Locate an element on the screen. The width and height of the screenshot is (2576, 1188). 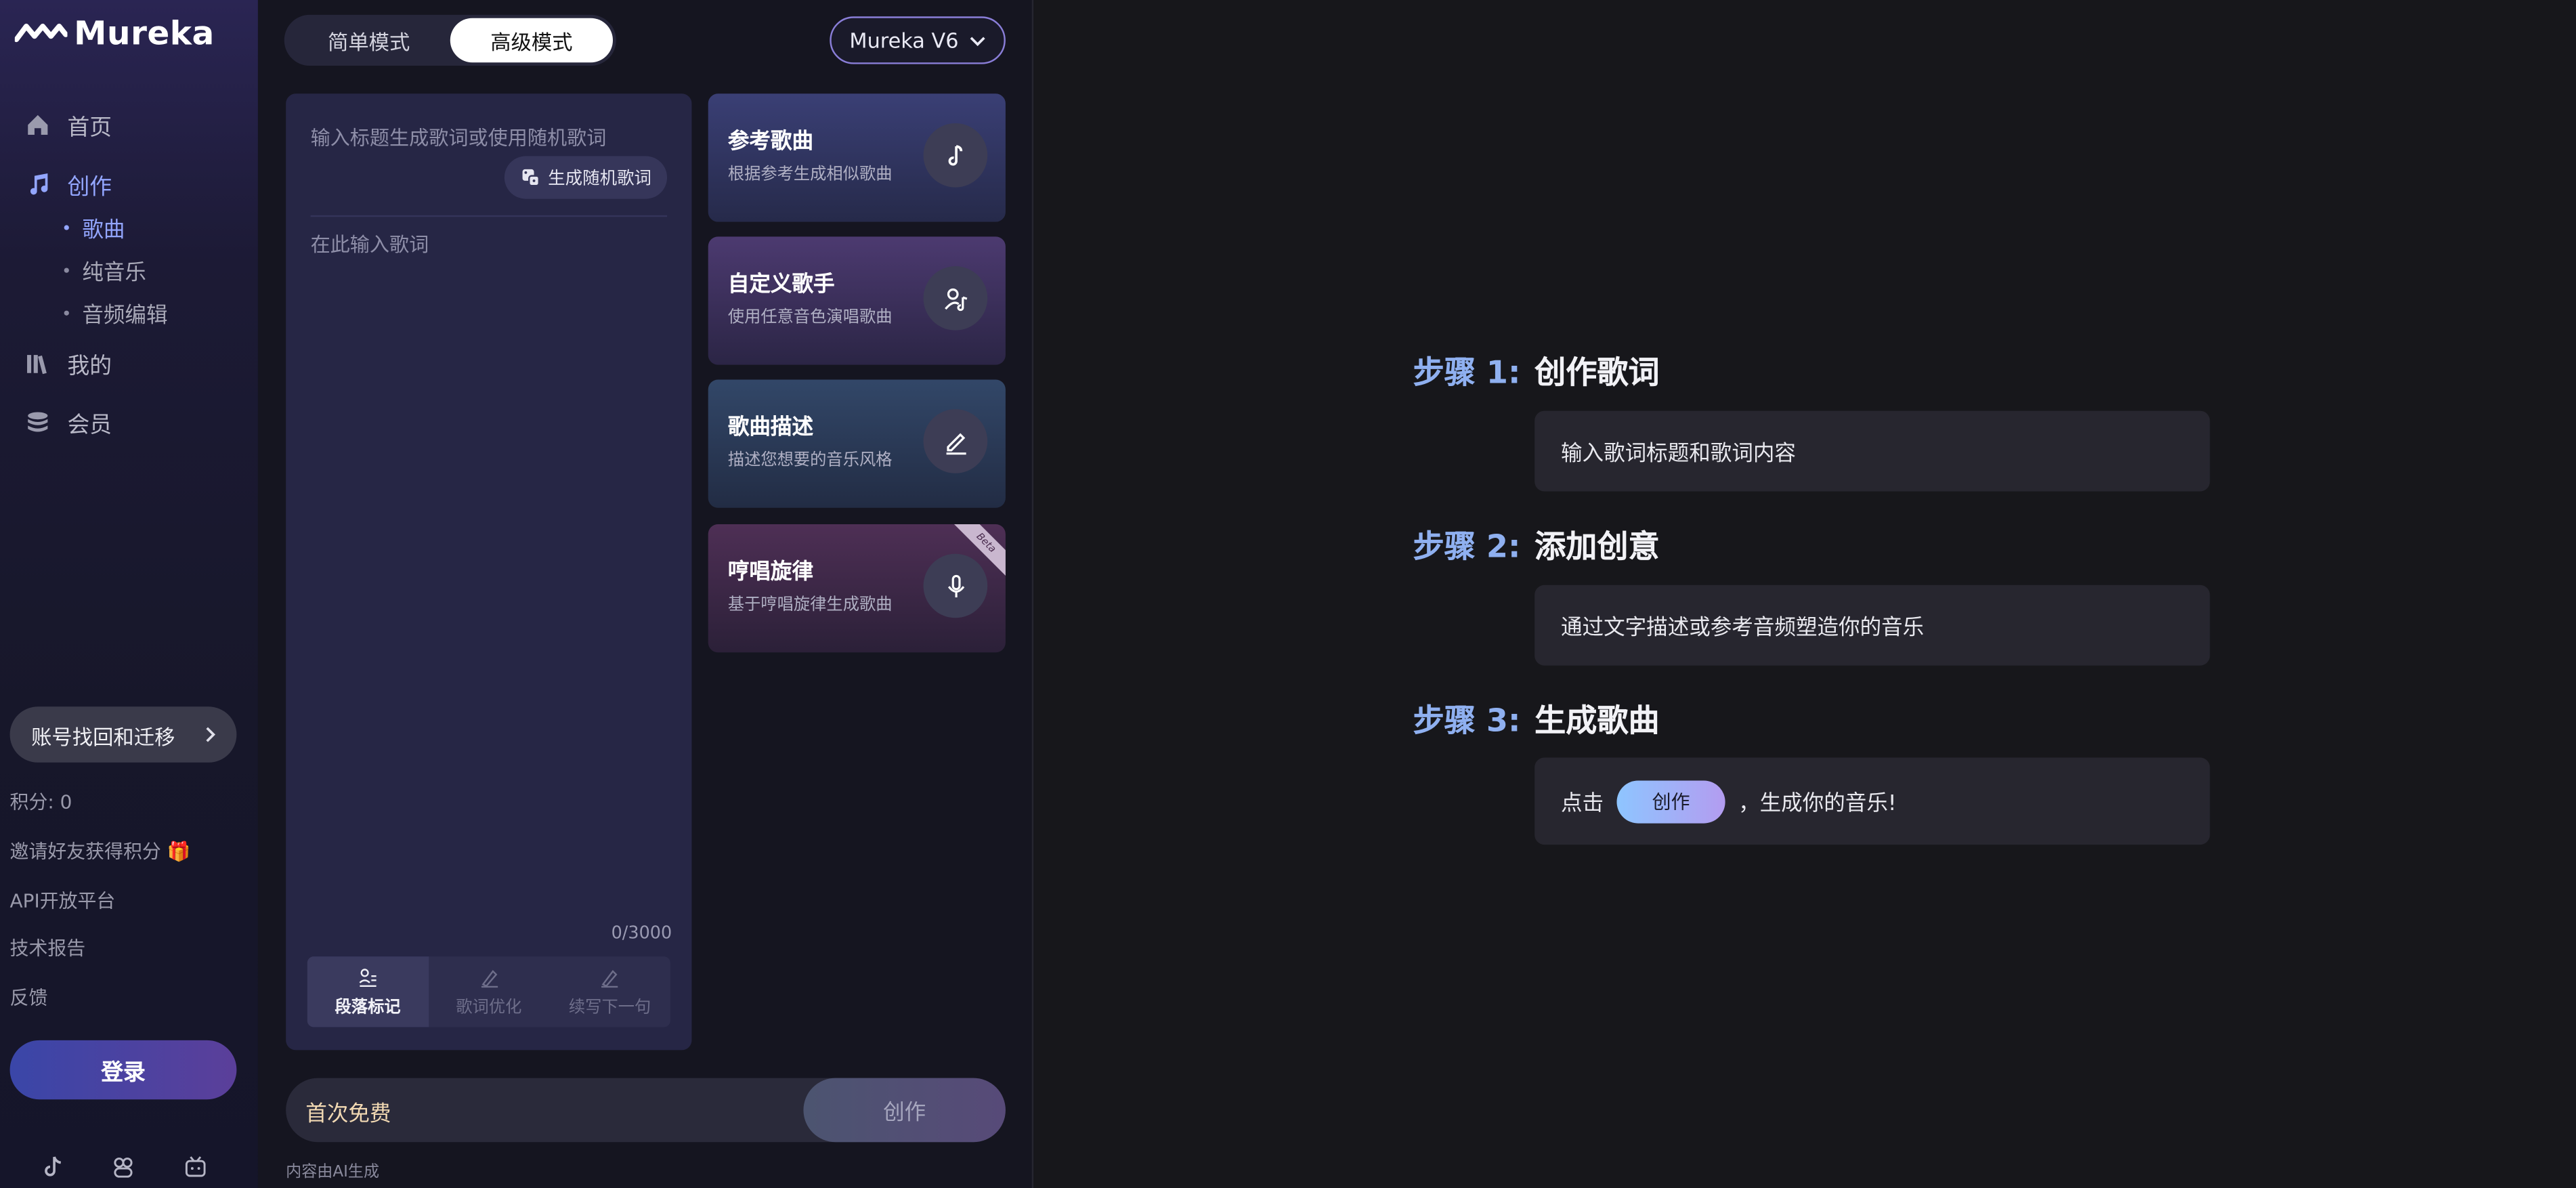
mode-toggle: 简单模式 高级模式 is located at coordinates (450, 40).